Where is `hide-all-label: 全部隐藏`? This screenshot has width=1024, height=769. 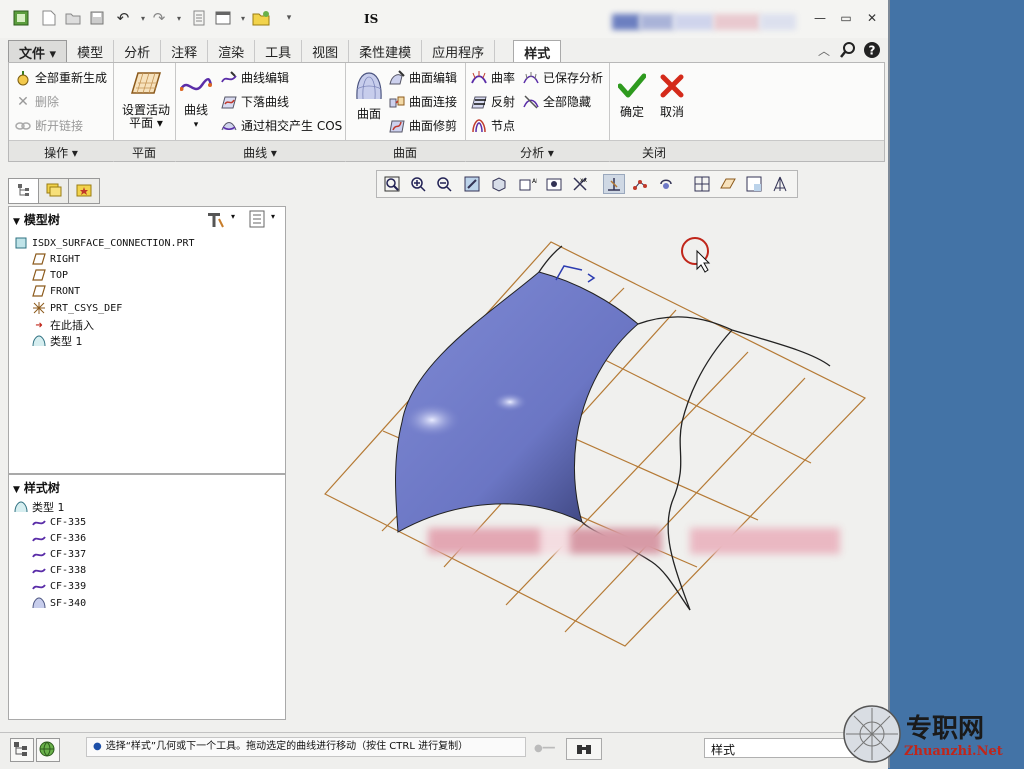 hide-all-label: 全部隐藏 is located at coordinates (567, 102).